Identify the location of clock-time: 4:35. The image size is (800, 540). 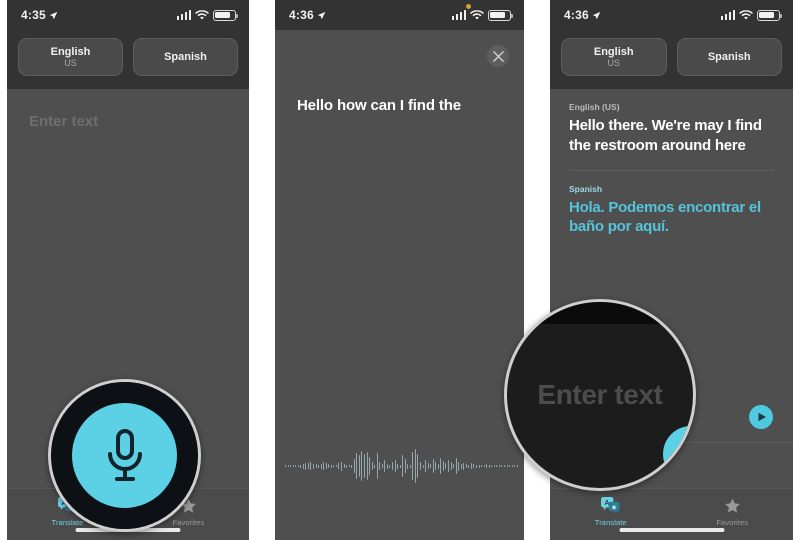
(33, 15).